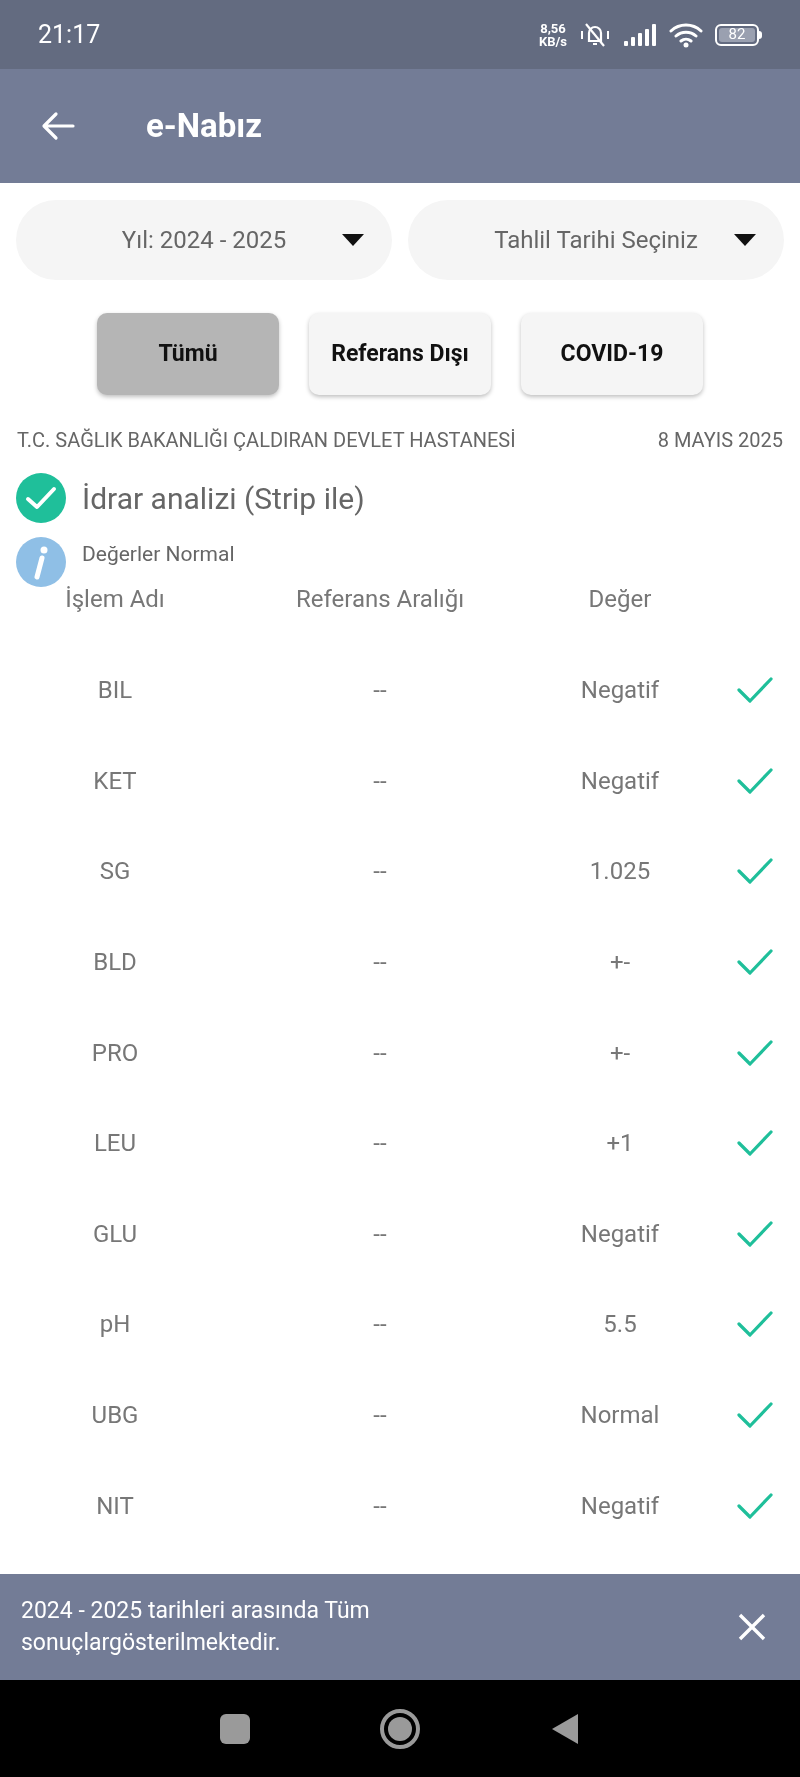  I want to click on column-header: Değer, so click(620, 599).